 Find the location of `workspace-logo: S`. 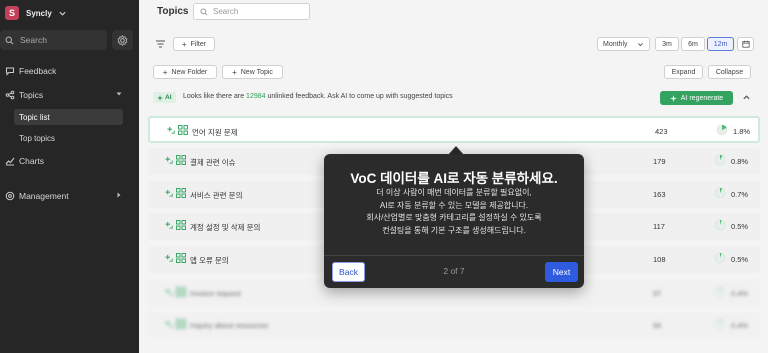

workspace-logo: S is located at coordinates (12, 13).